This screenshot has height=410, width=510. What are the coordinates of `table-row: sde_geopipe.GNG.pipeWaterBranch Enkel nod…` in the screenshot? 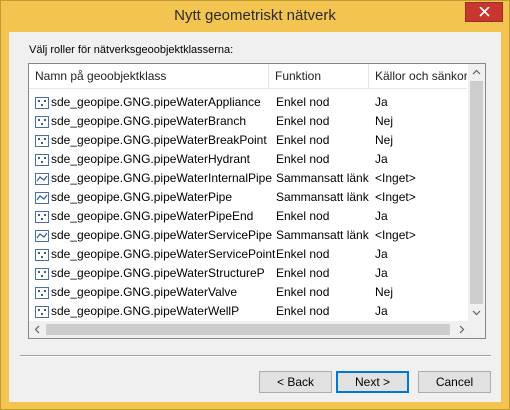 It's located at (248, 121).